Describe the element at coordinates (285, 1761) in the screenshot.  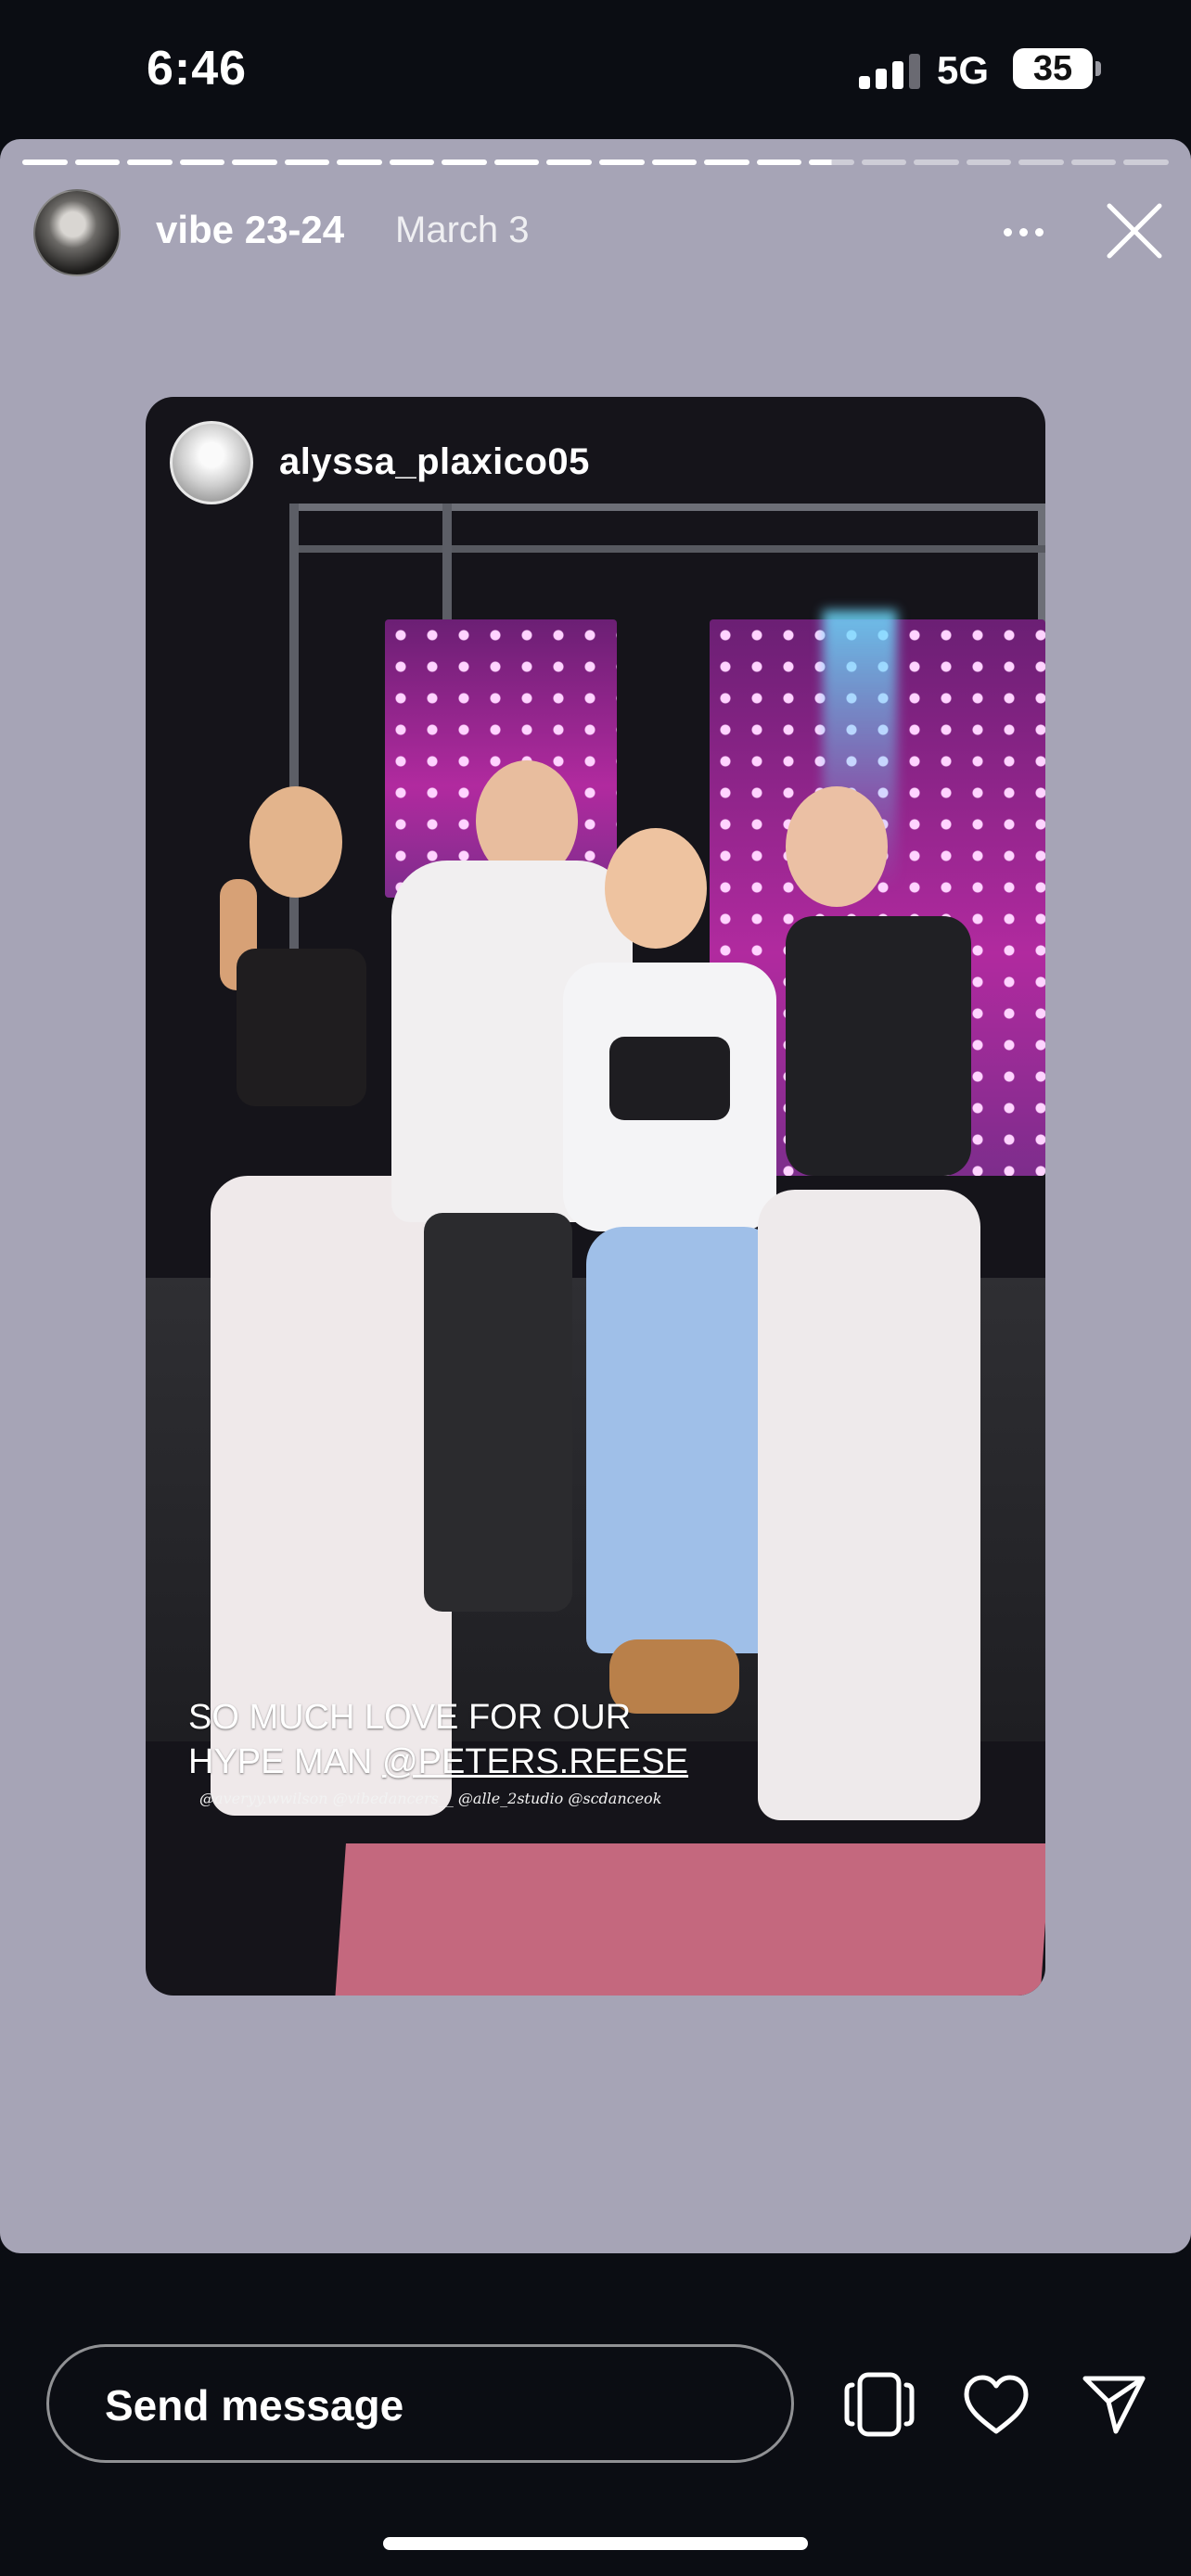
I see `caption-prefix: HYPE MAN` at that location.